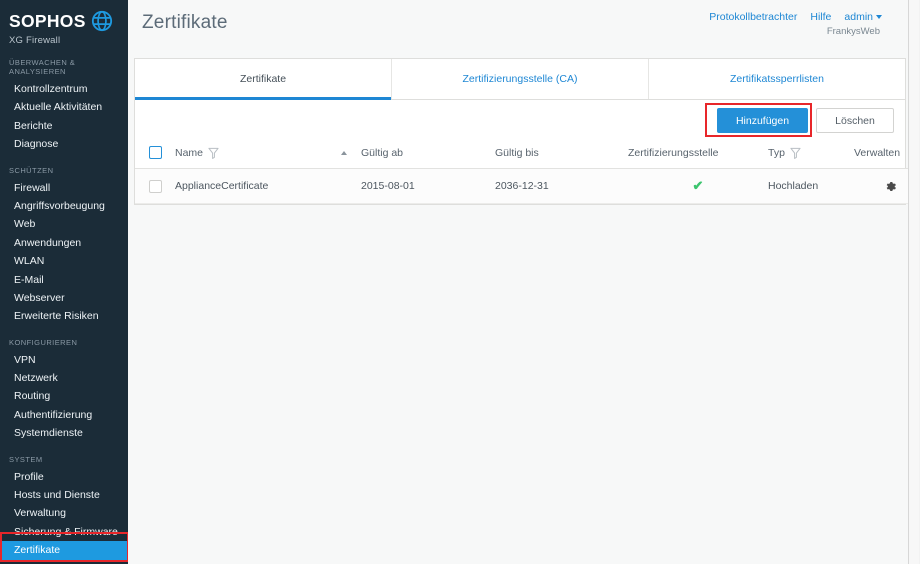 The image size is (920, 564). I want to click on sidebar-item-verwaltung: Verwaltung, so click(64, 513).